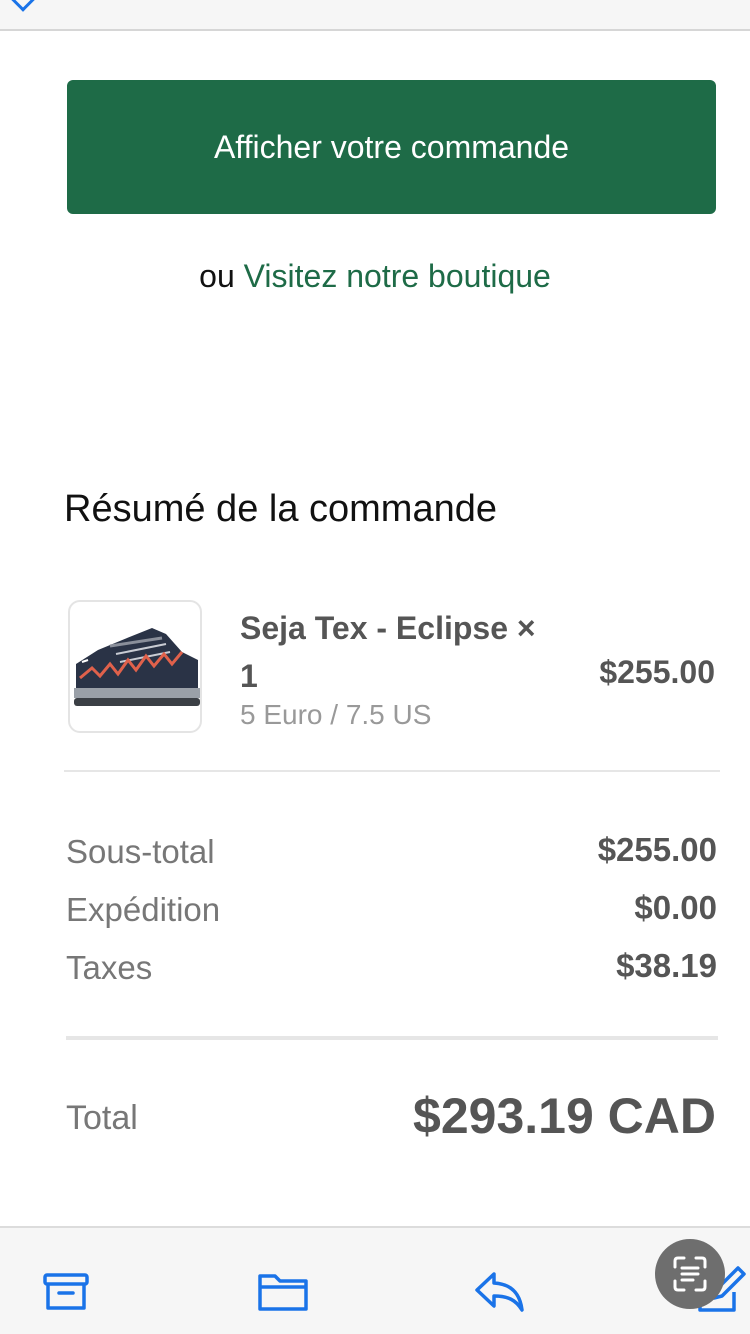 The height and width of the screenshot is (1334, 750). I want to click on taxes-label: Taxes, so click(109, 967).